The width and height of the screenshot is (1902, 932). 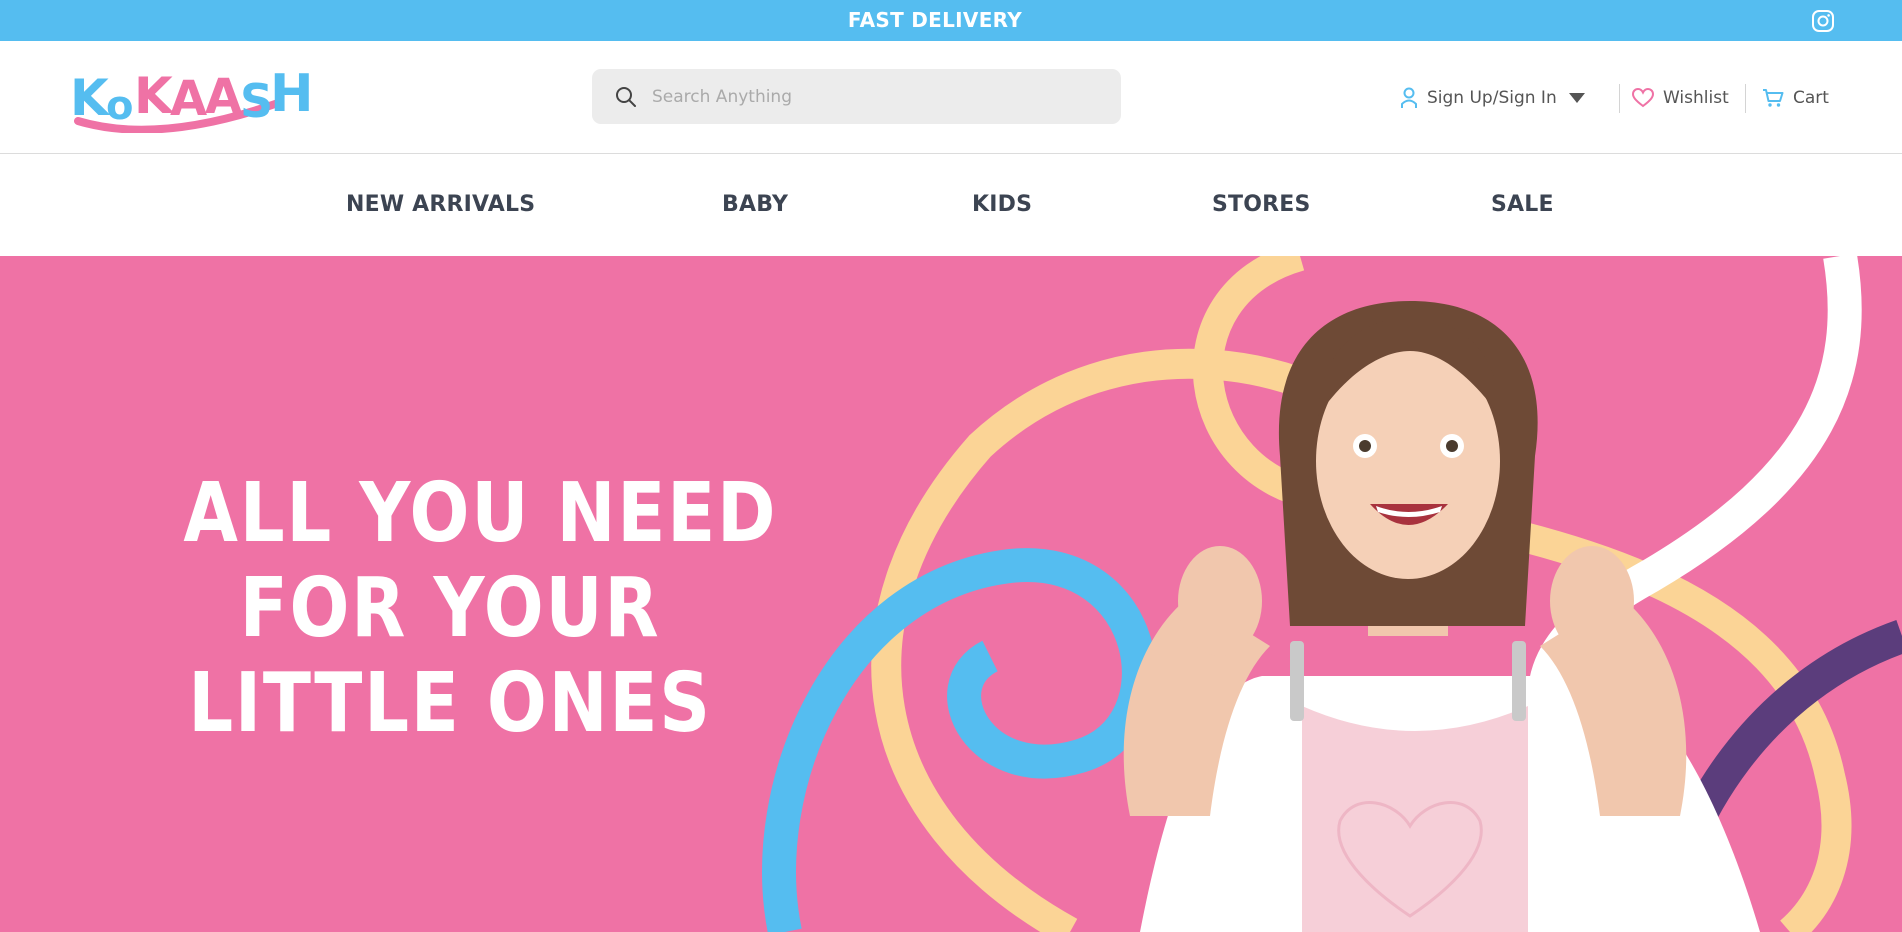 I want to click on os-watermark: Activate Windows, so click(x=1673, y=902).